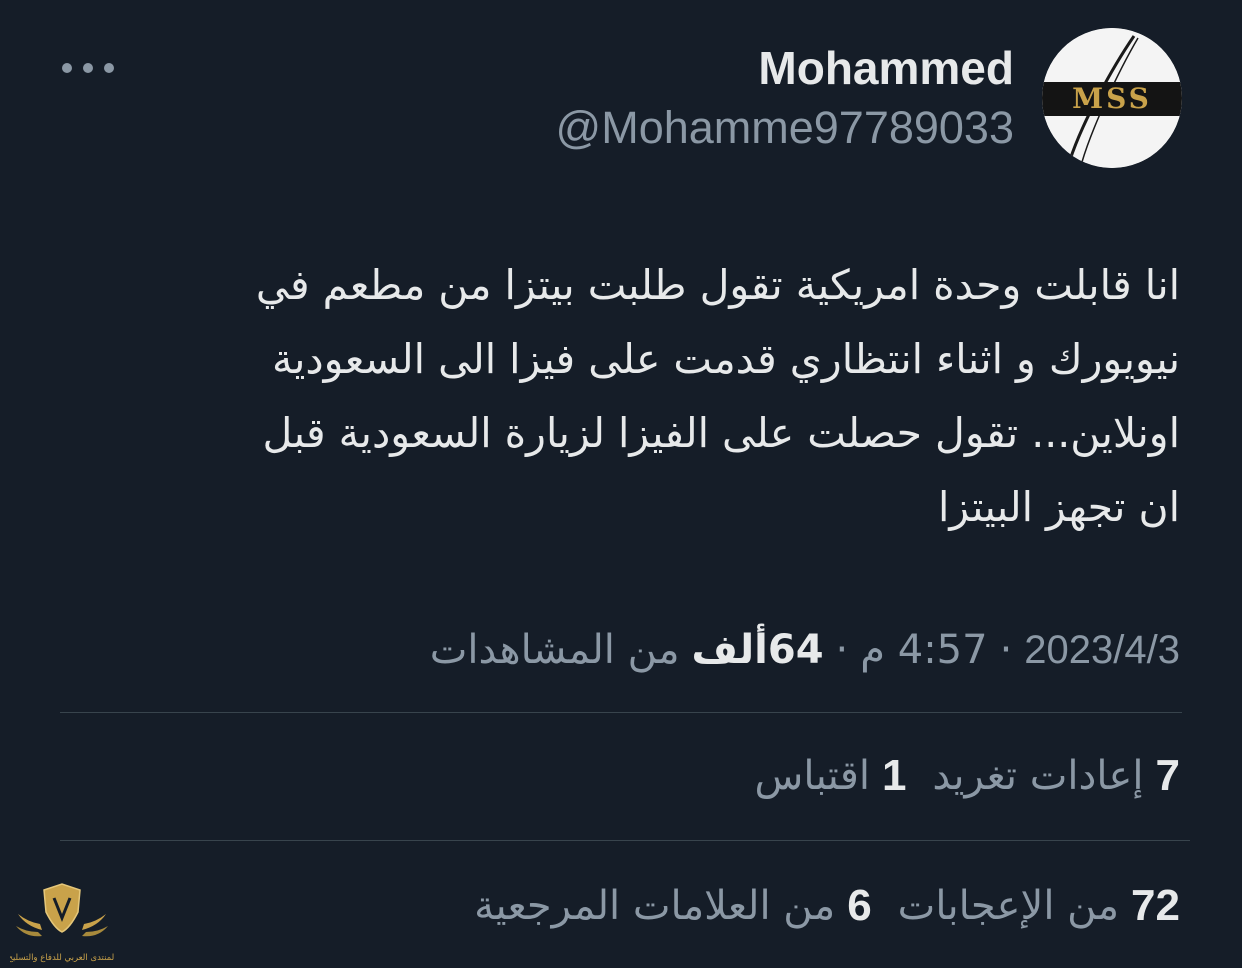 The height and width of the screenshot is (968, 1242). I want to click on stats-row-likes: 72 من الإعجابات 6 من العلامات المرجعية, so click(814, 906).